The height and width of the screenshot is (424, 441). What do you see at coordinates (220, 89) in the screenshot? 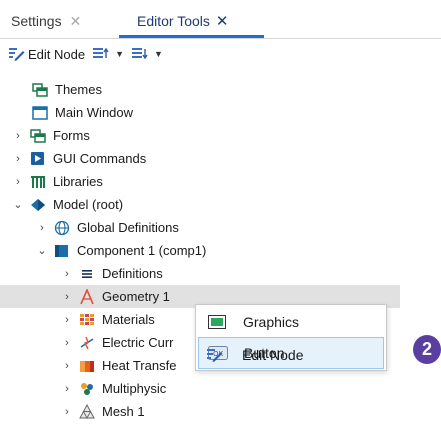
I see `tree-item-themes: Themes` at bounding box center [220, 89].